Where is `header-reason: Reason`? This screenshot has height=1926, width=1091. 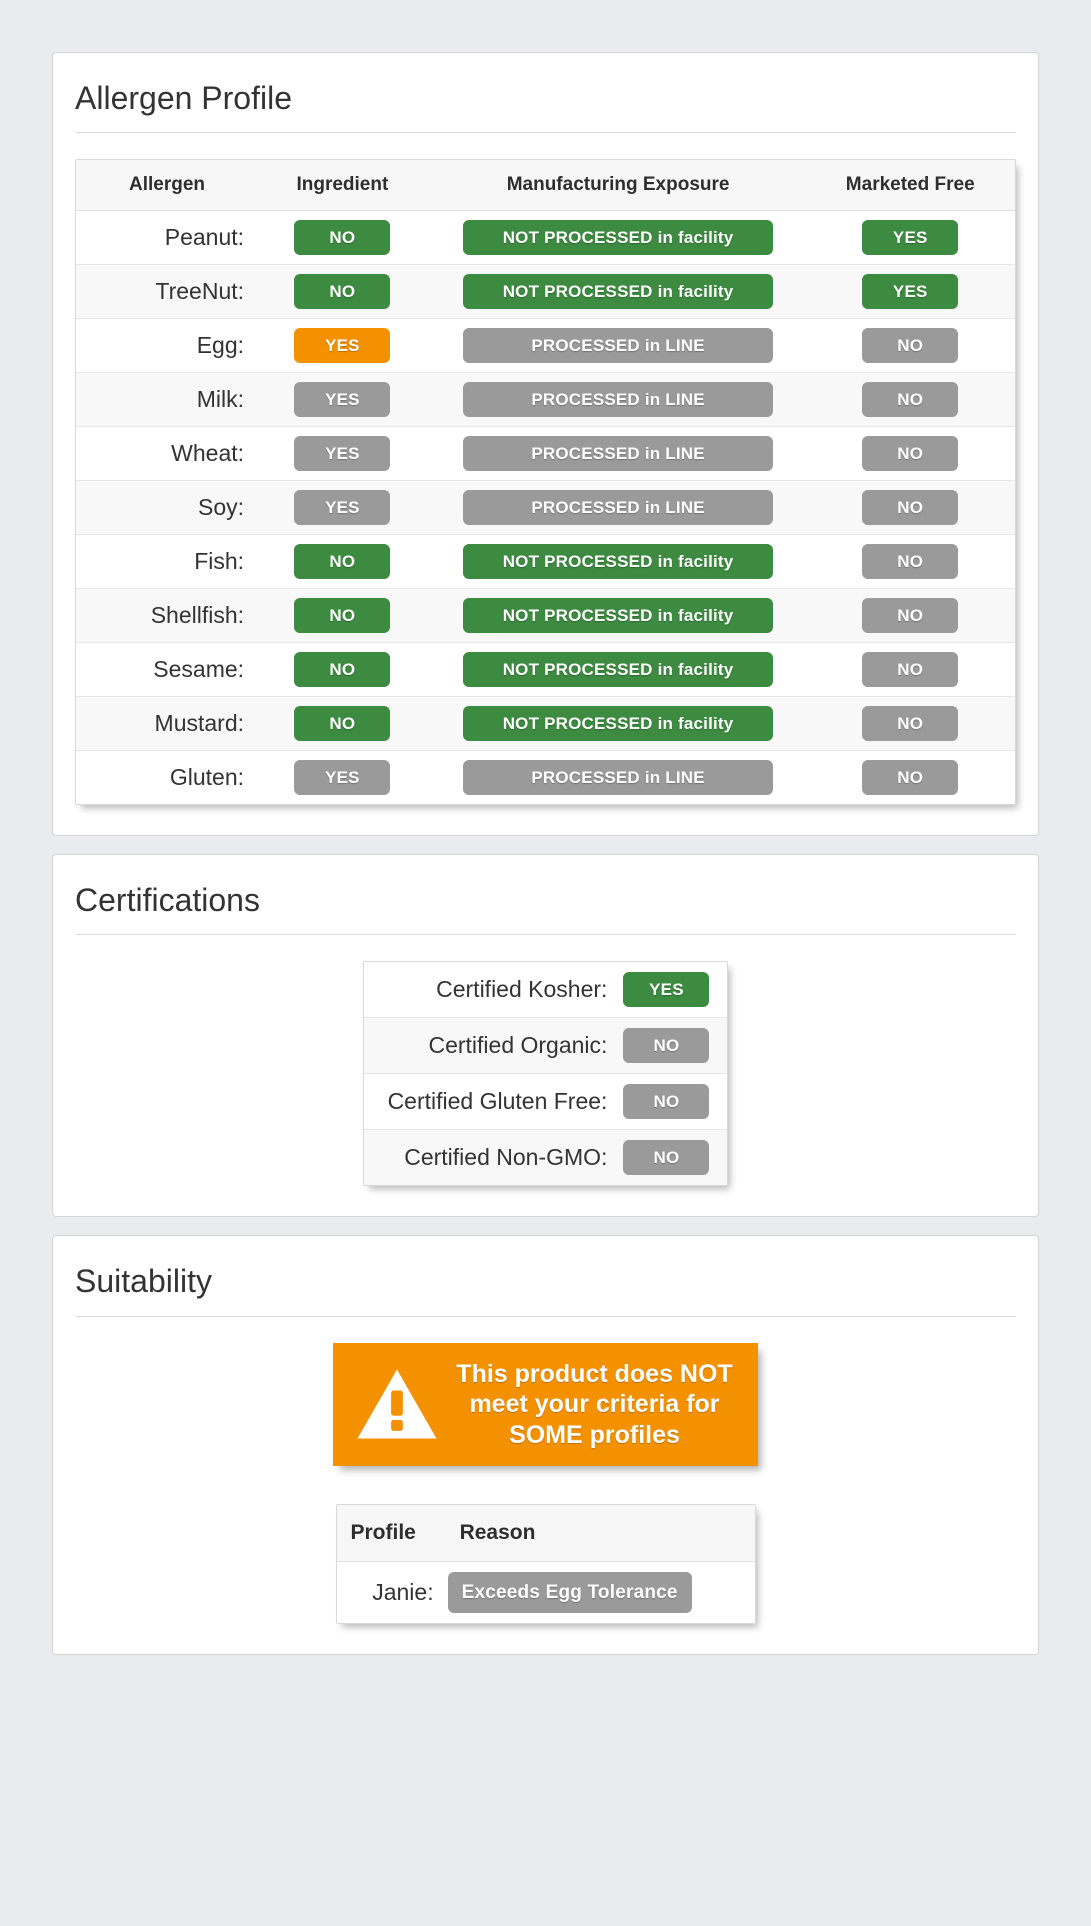 header-reason: Reason is located at coordinates (598, 1534).